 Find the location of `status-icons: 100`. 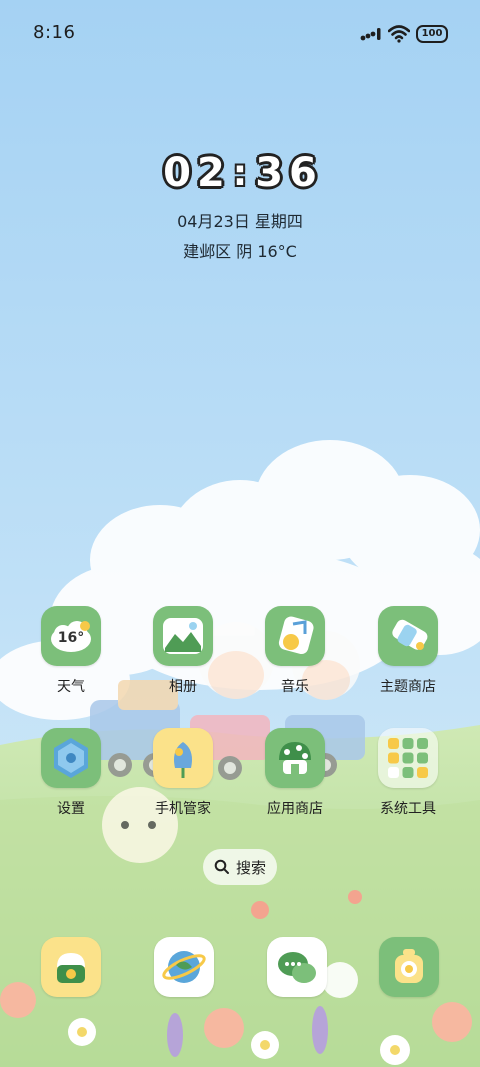

status-icons: 100 is located at coordinates (404, 34).